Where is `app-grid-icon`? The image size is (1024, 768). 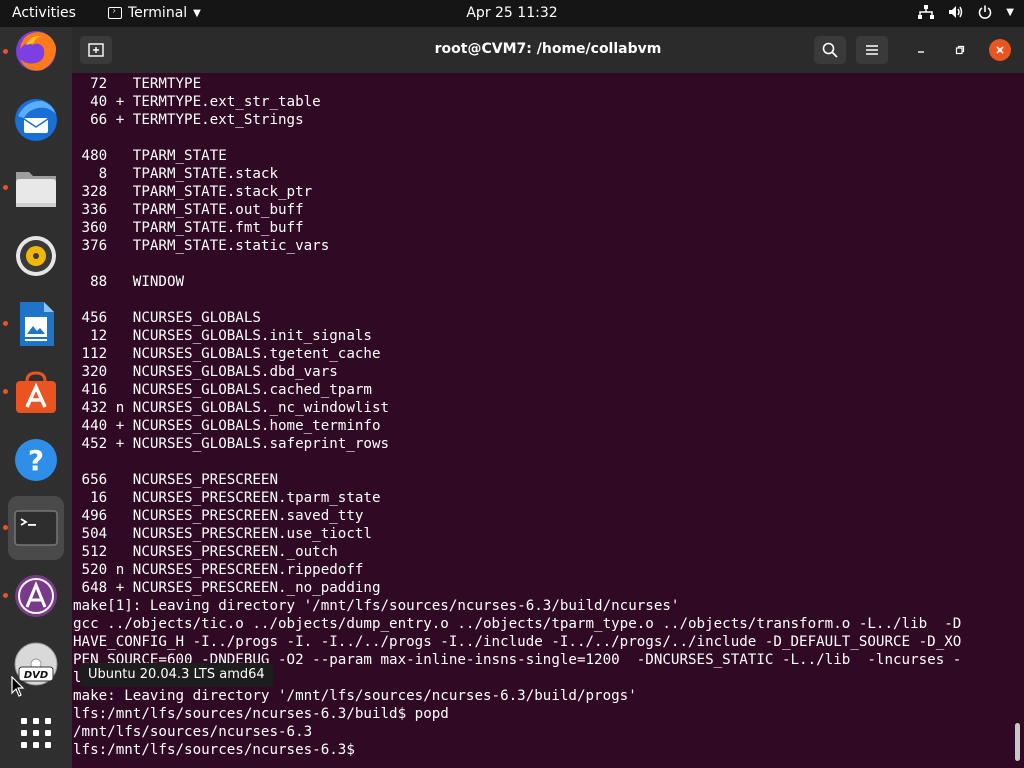
app-grid-icon is located at coordinates (36, 733).